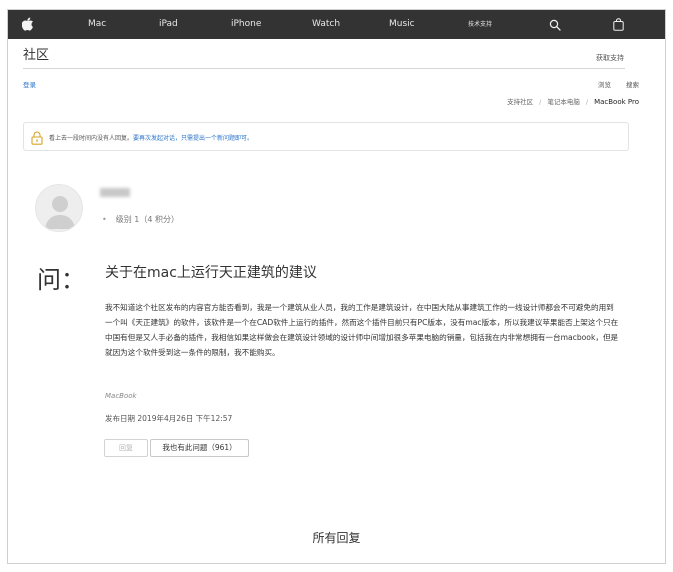 This screenshot has height=572, width=673. What do you see at coordinates (61, 280) in the screenshot?
I see `question-marker: 问：` at bounding box center [61, 280].